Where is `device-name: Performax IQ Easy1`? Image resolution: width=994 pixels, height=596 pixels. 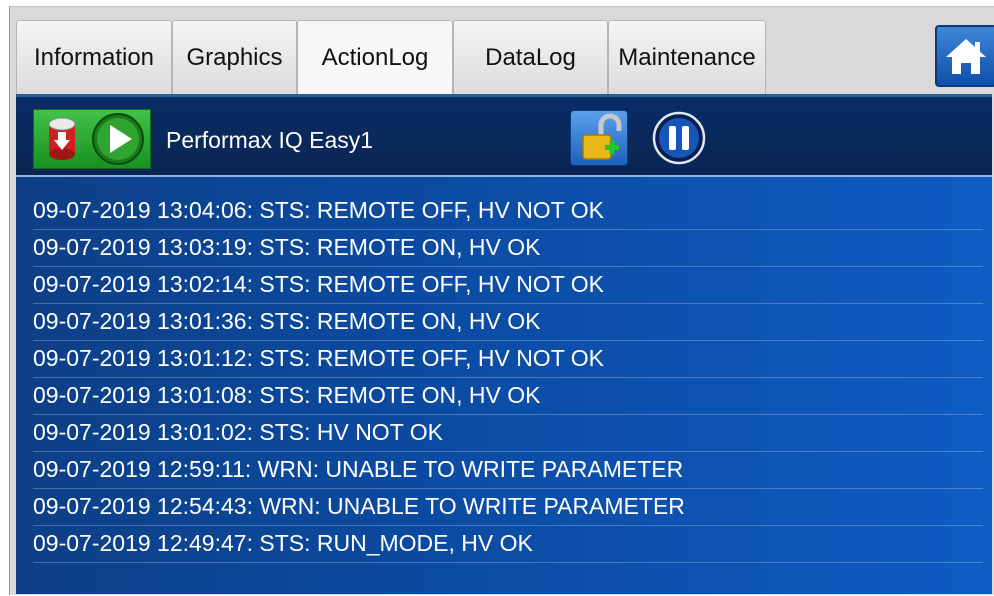
device-name: Performax IQ Easy1 is located at coordinates (270, 140).